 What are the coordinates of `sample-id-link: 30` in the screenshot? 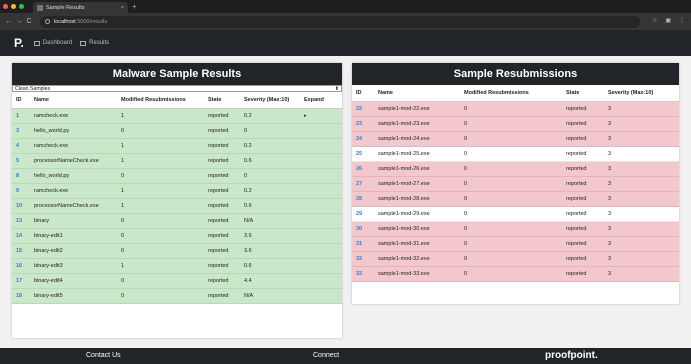 It's located at (363, 229).